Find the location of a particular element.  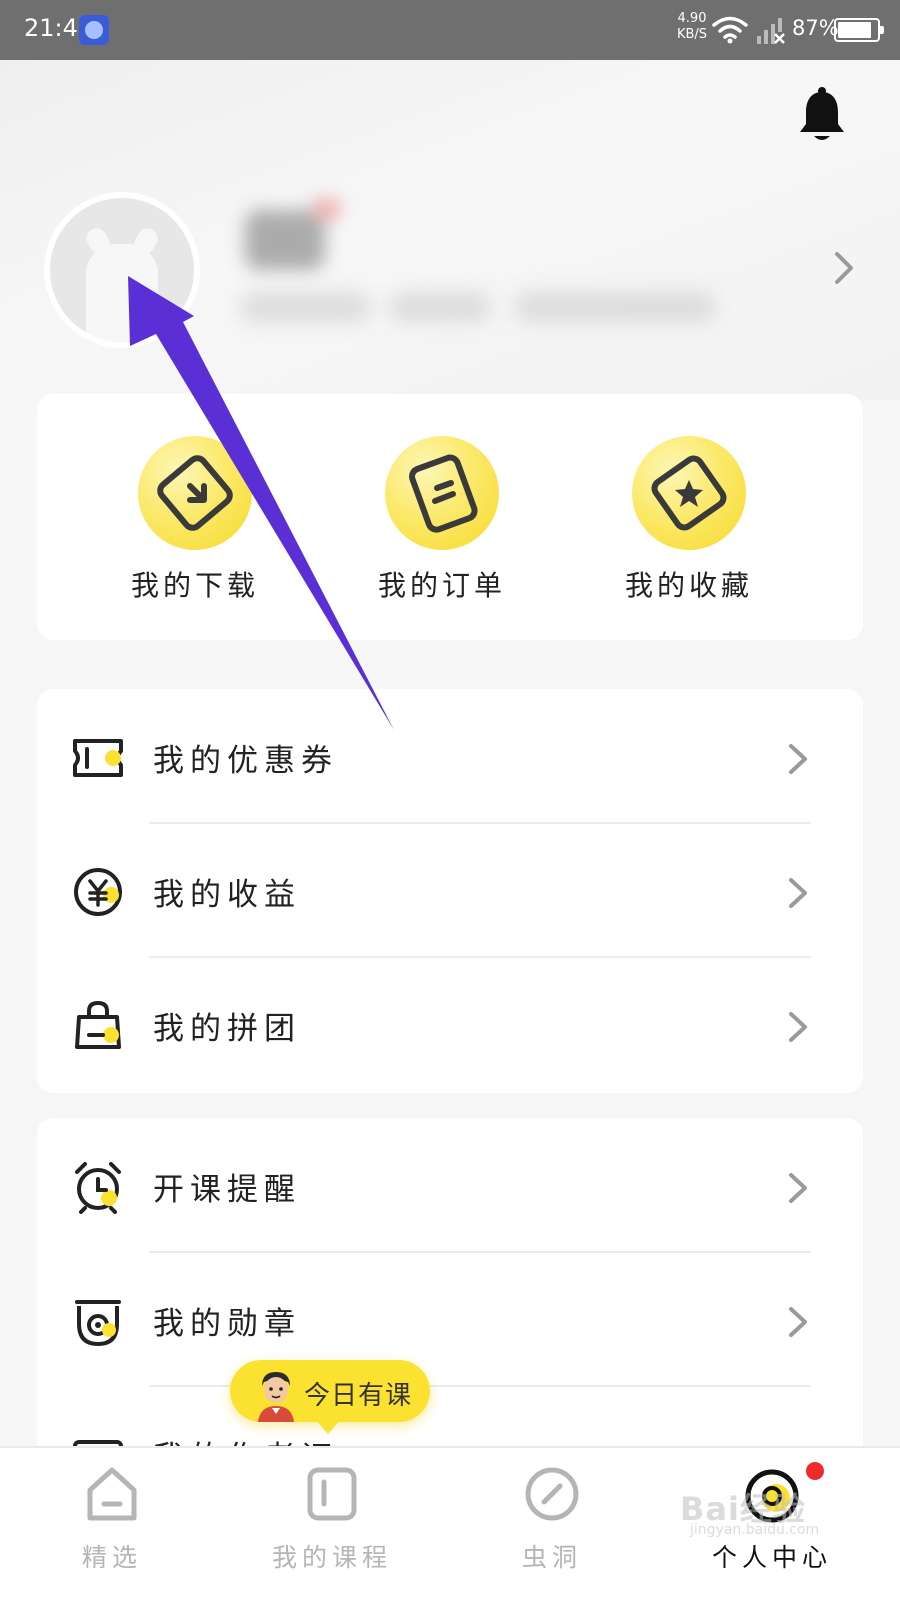

network-speed: 4.90 KB/S is located at coordinates (692, 27).